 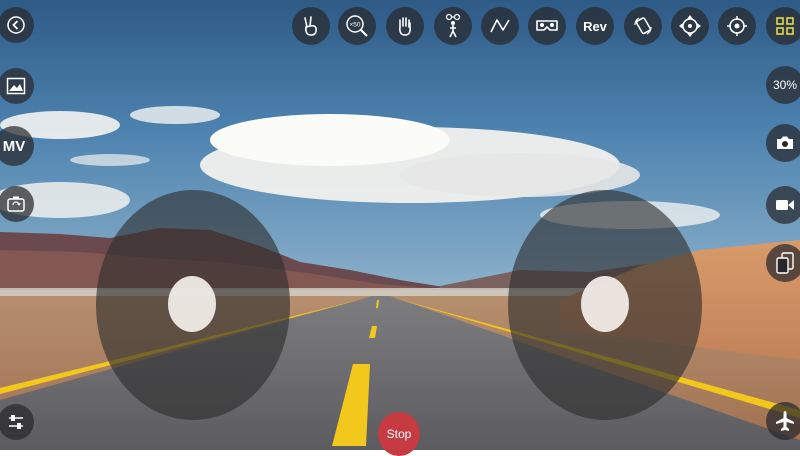 I want to click on hand-gesture-icon, so click(x=405, y=26).